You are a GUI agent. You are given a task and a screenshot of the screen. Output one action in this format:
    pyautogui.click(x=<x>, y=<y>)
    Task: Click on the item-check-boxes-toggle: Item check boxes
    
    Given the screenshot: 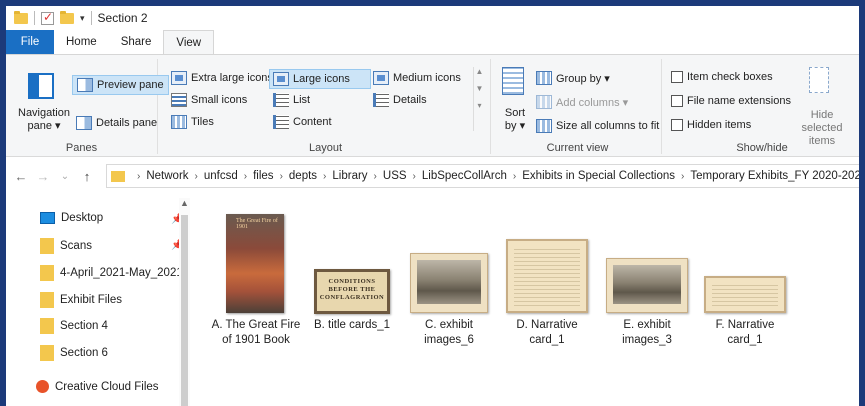 What is the action you would take?
    pyautogui.click(x=722, y=77)
    